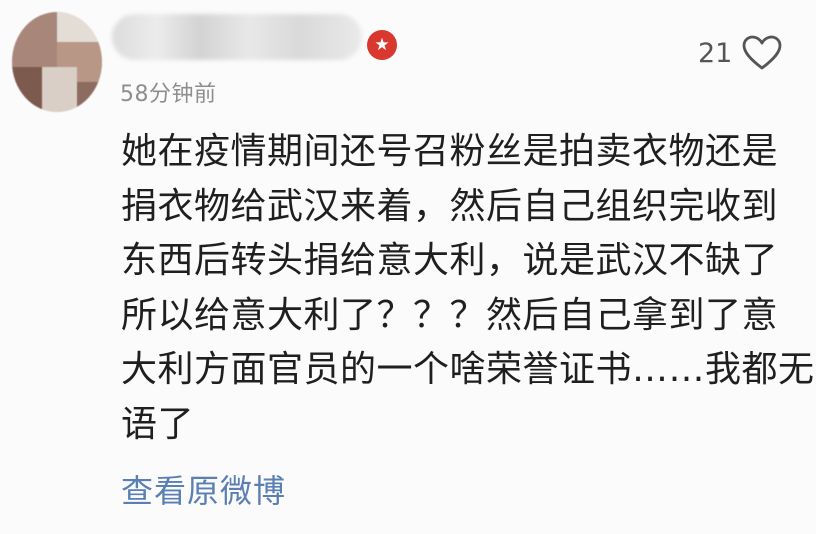  What do you see at coordinates (158, 424) in the screenshot?
I see `comment-line: 语了` at bounding box center [158, 424].